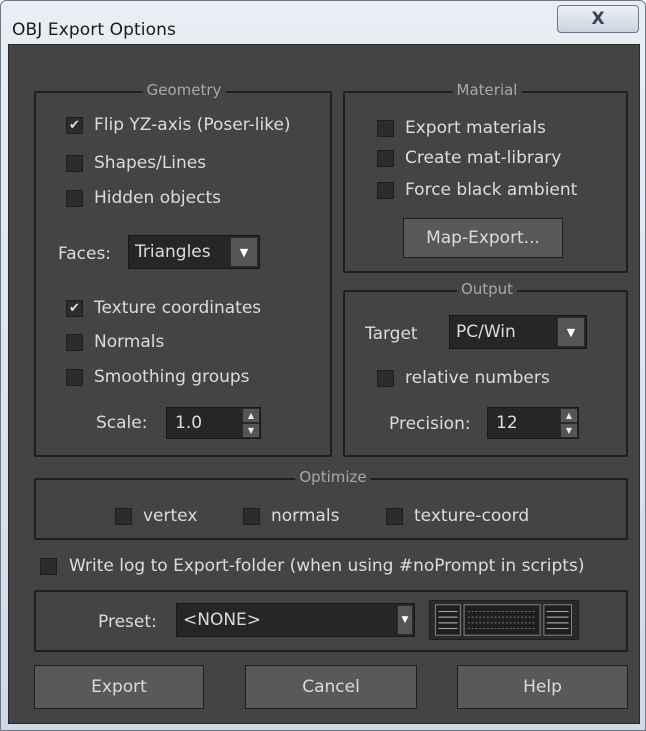  I want to click on geometry-group-title: Geometry, so click(184, 90).